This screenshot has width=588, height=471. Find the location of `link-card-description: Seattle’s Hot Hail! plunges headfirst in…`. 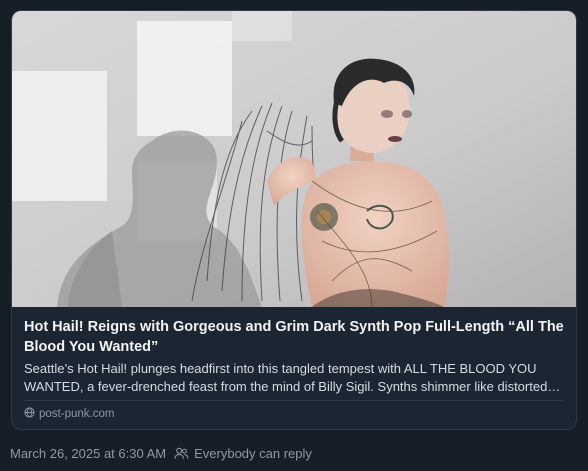

link-card-description: Seattle’s Hot Hail! plunges headfirst in… is located at coordinates (286, 377).